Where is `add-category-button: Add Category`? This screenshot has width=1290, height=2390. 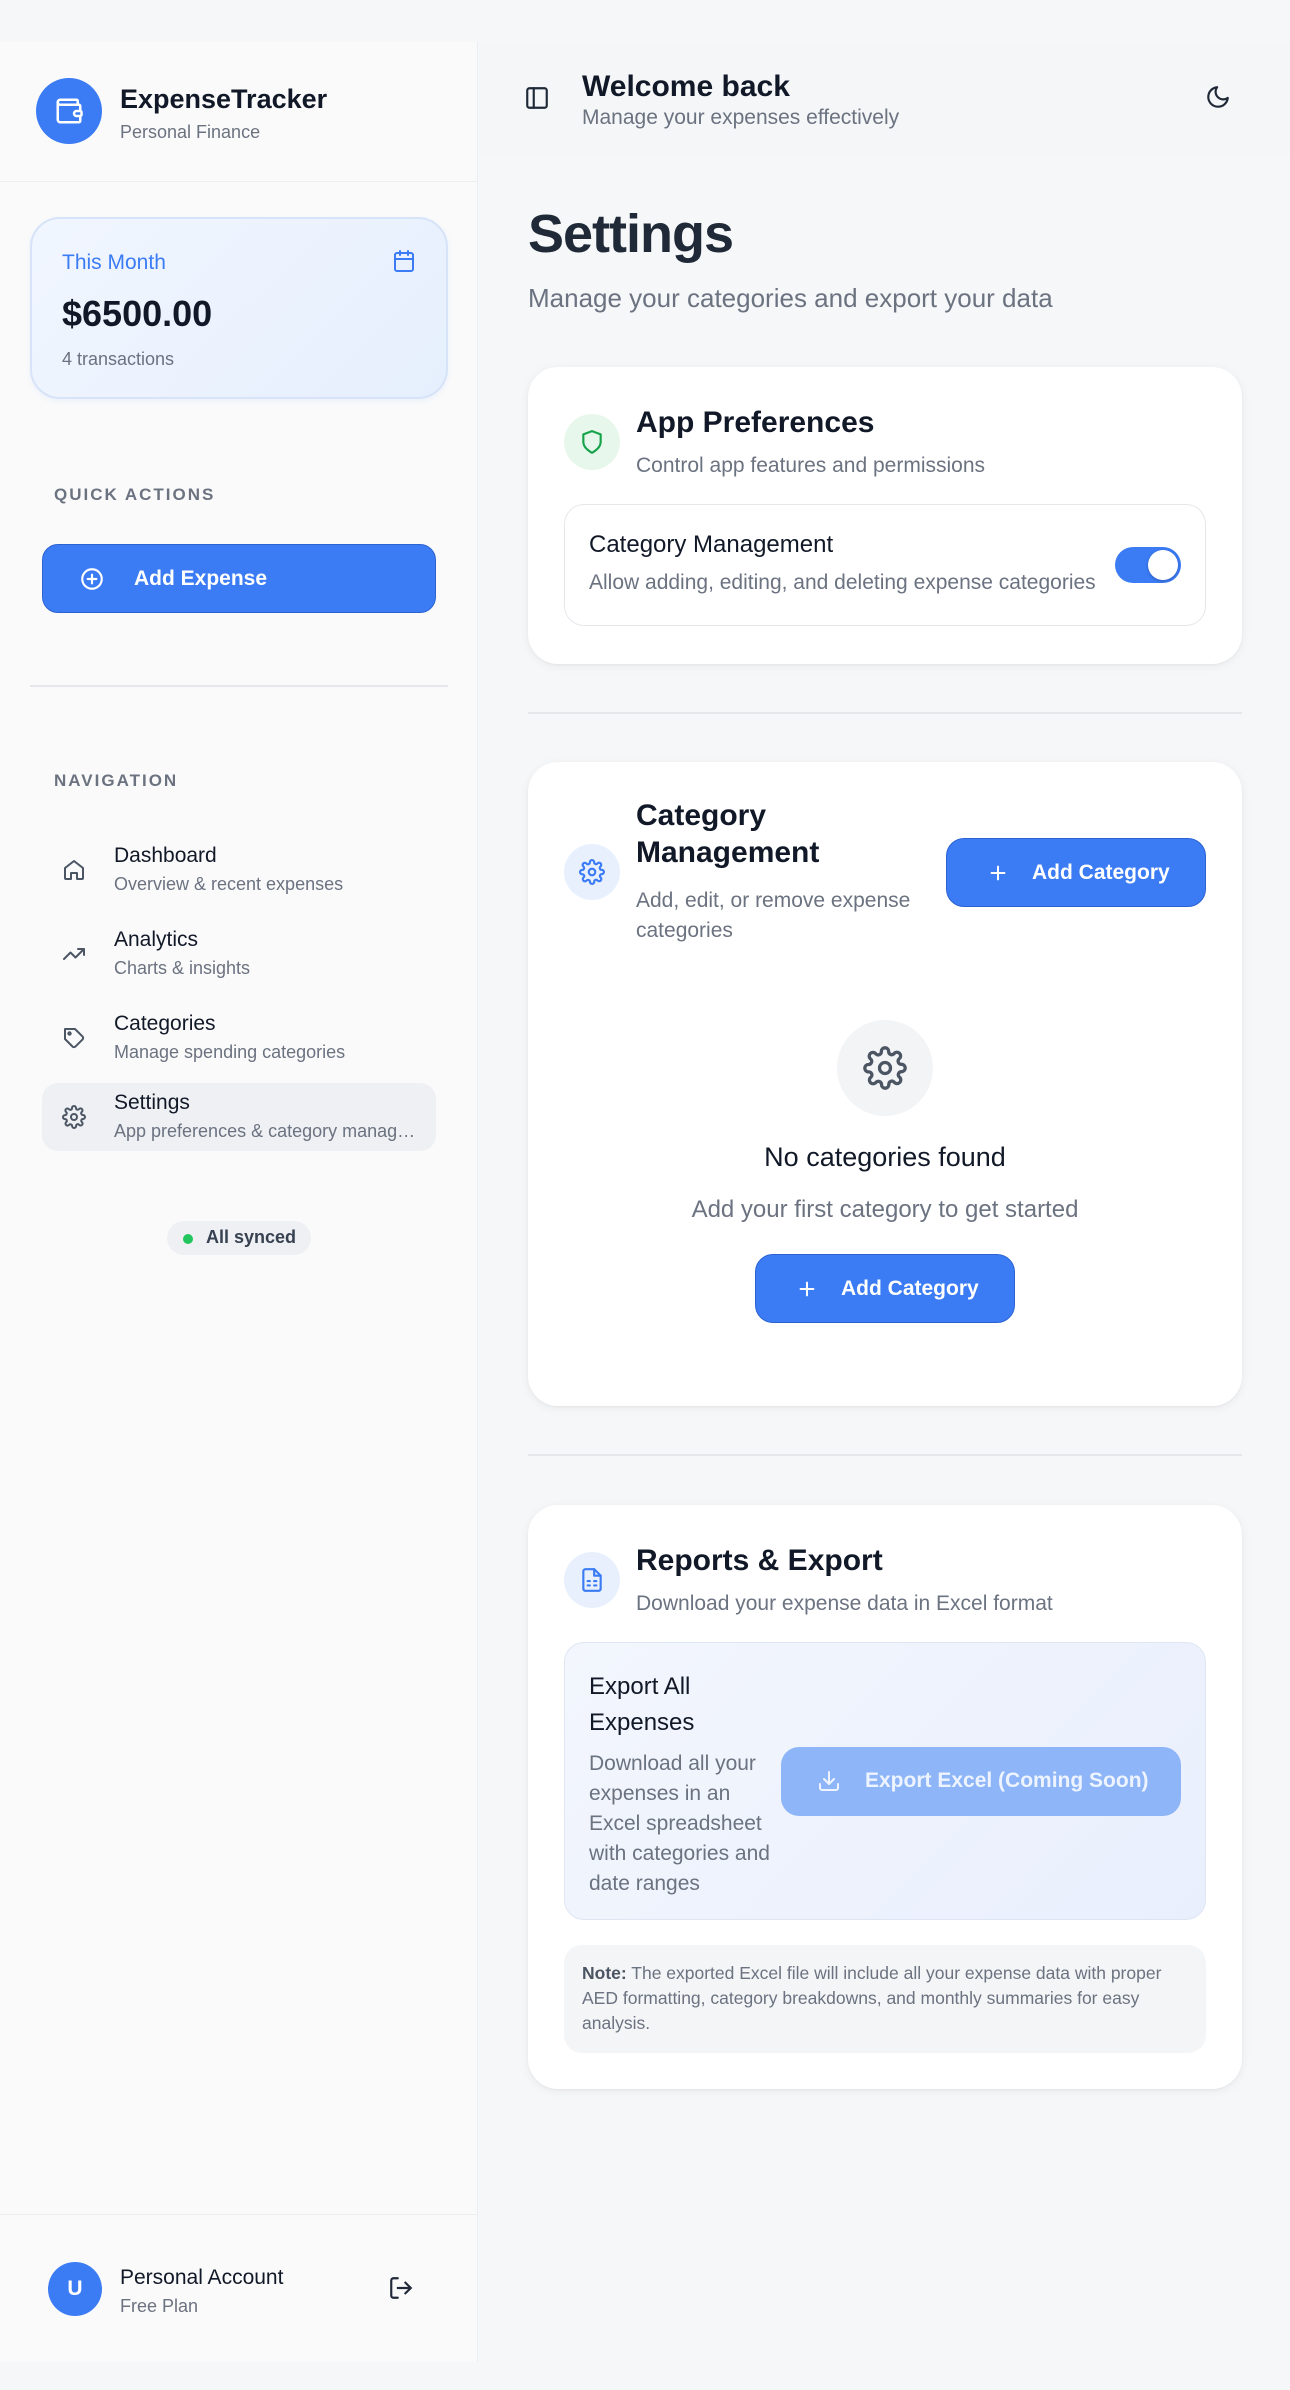
add-category-button: Add Category is located at coordinates (1076, 872).